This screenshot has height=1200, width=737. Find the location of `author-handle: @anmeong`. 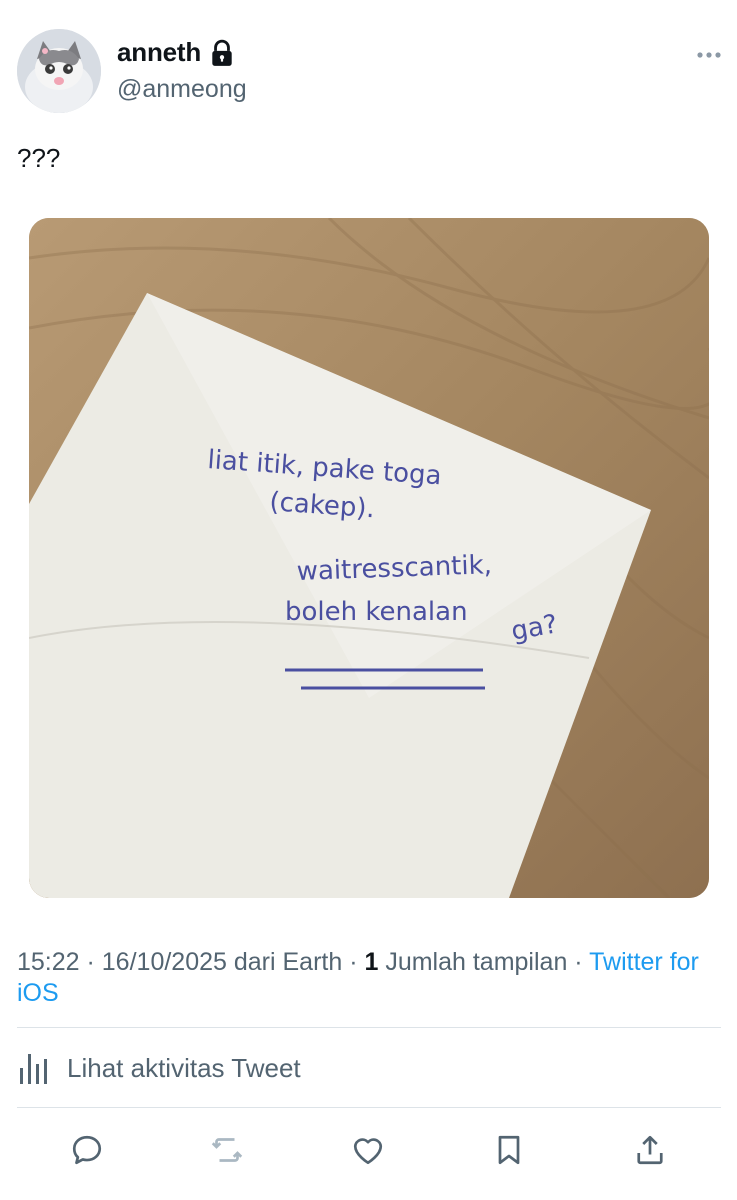

author-handle: @anmeong is located at coordinates (182, 89).